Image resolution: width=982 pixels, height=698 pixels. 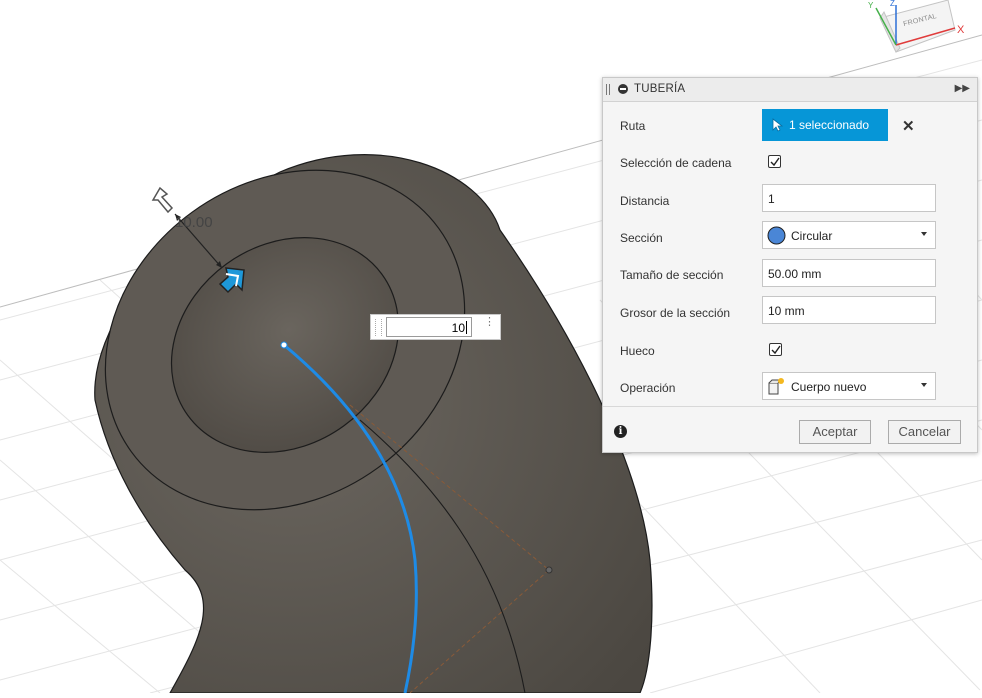 What do you see at coordinates (790, 429) in the screenshot?
I see `dialog-footer: i Aceptar Cancelar` at bounding box center [790, 429].